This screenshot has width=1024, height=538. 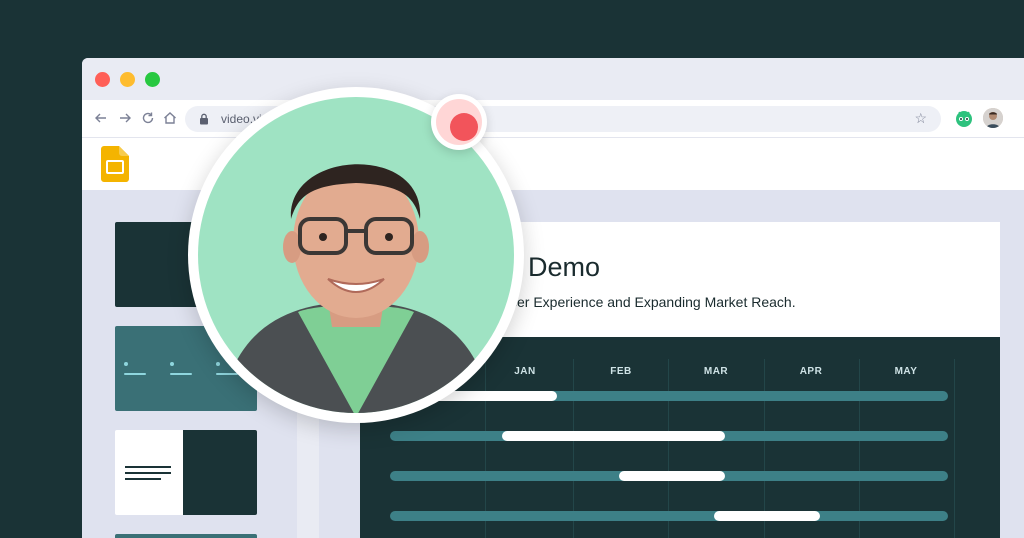 I want to click on month-label: MAY, so click(x=906, y=371).